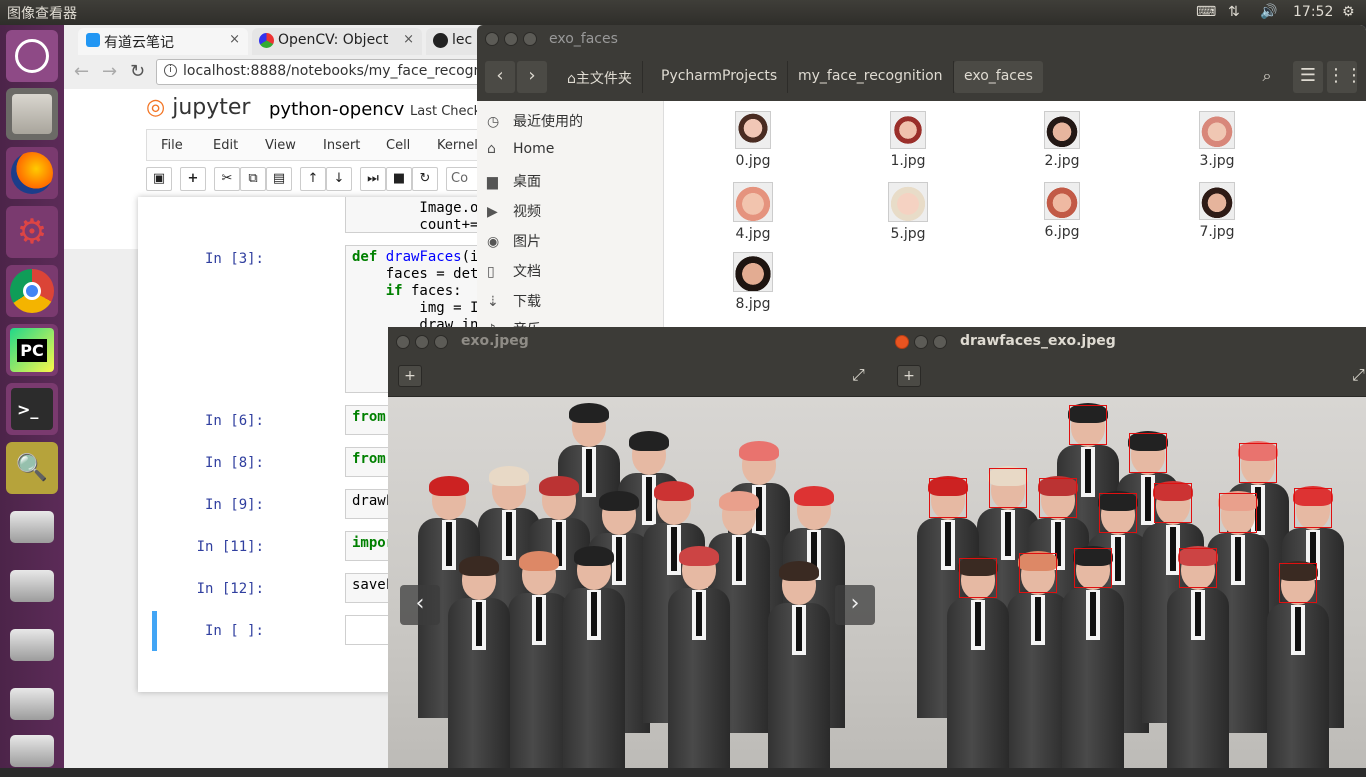 This screenshot has height=777, width=1366. What do you see at coordinates (871, 77) in the screenshot?
I see `crumb-my-face-recognition: my_face_recognition` at bounding box center [871, 77].